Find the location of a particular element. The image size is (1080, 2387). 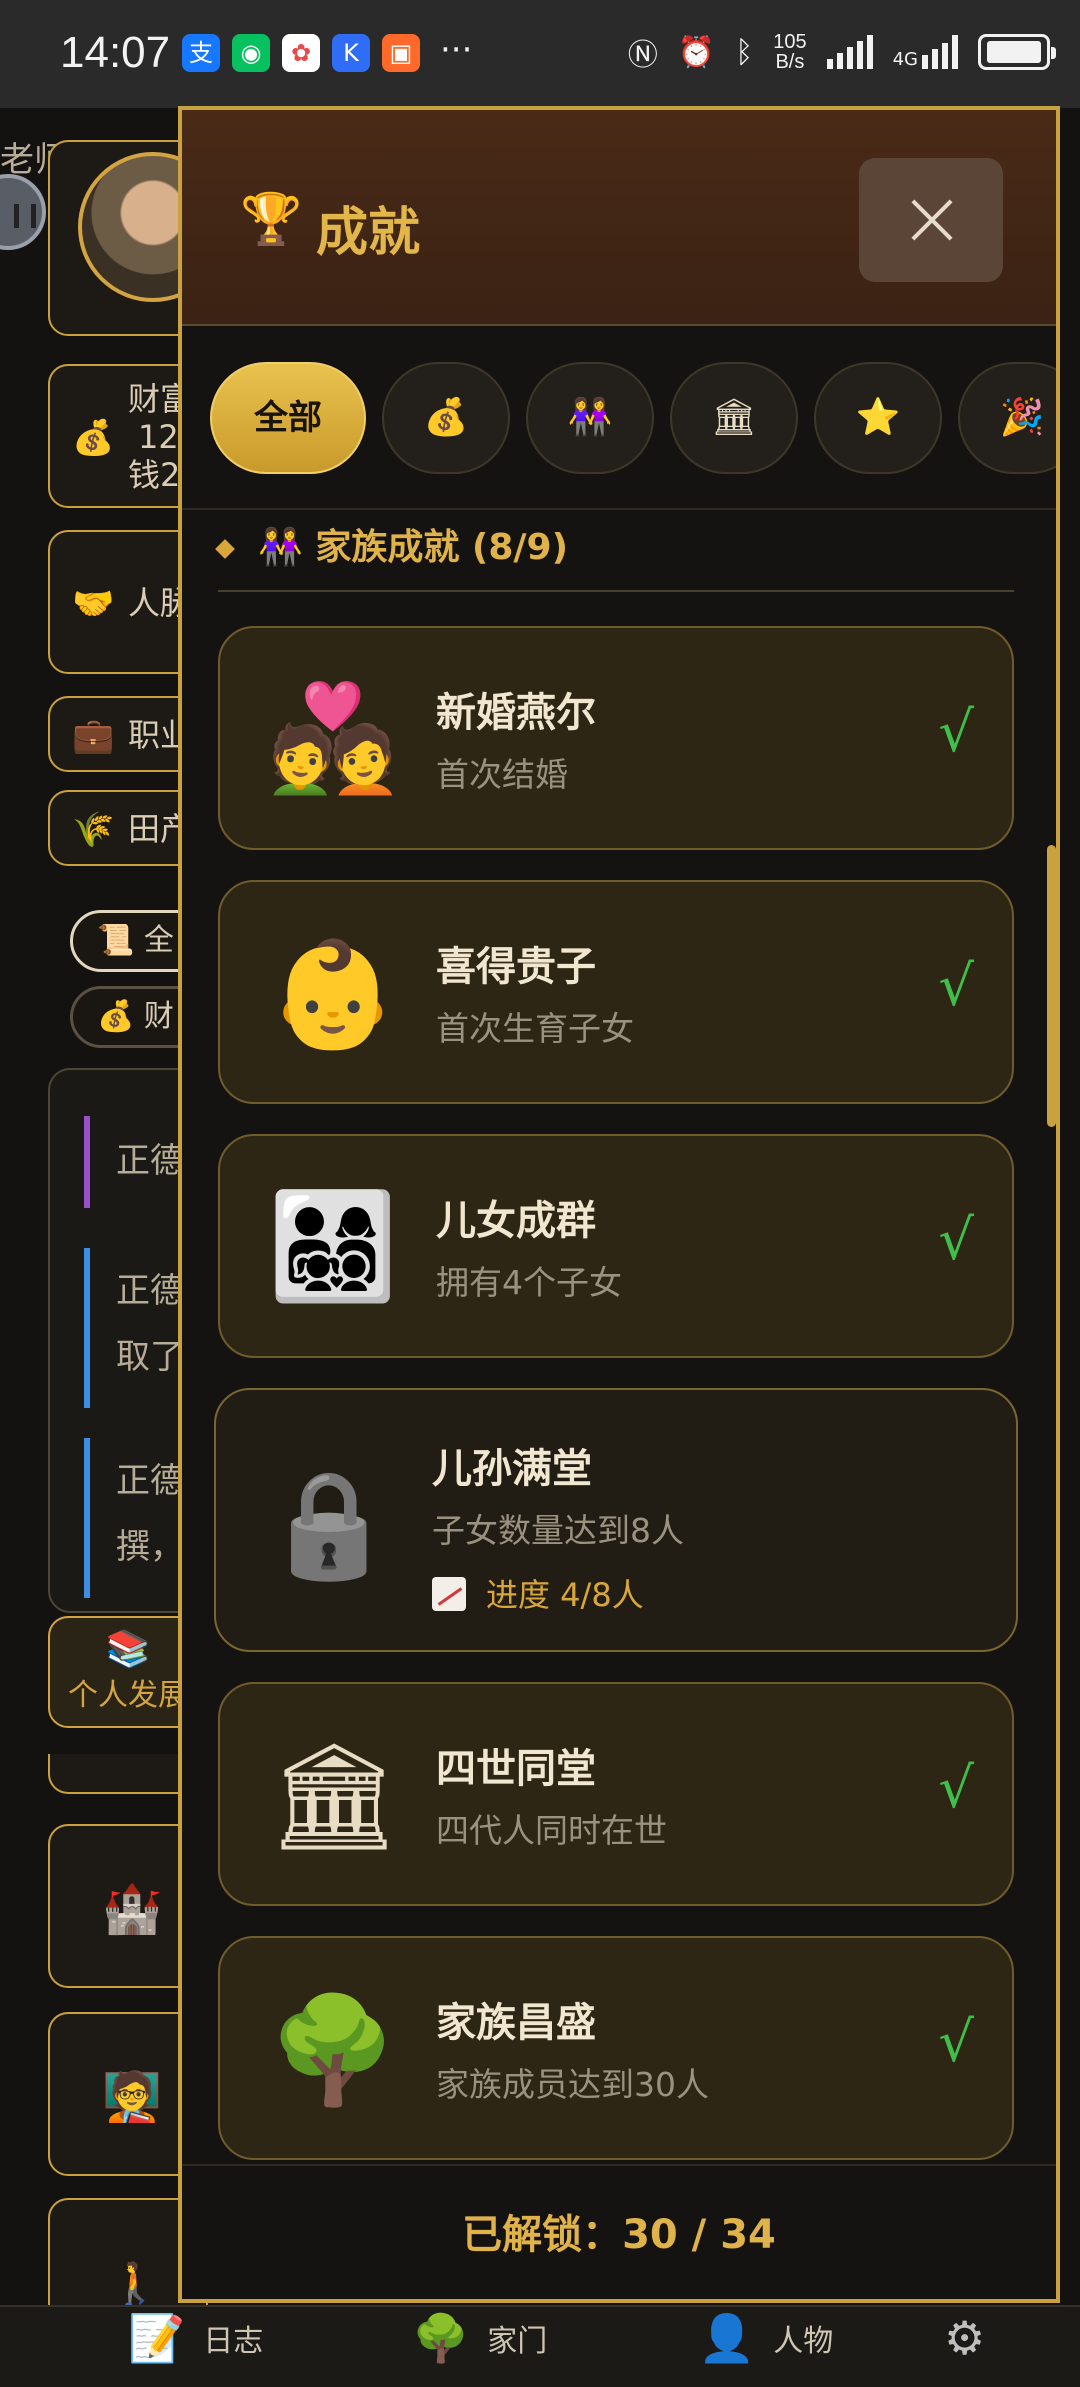

classical-building-icon: 🏛 is located at coordinates (334, 1796).